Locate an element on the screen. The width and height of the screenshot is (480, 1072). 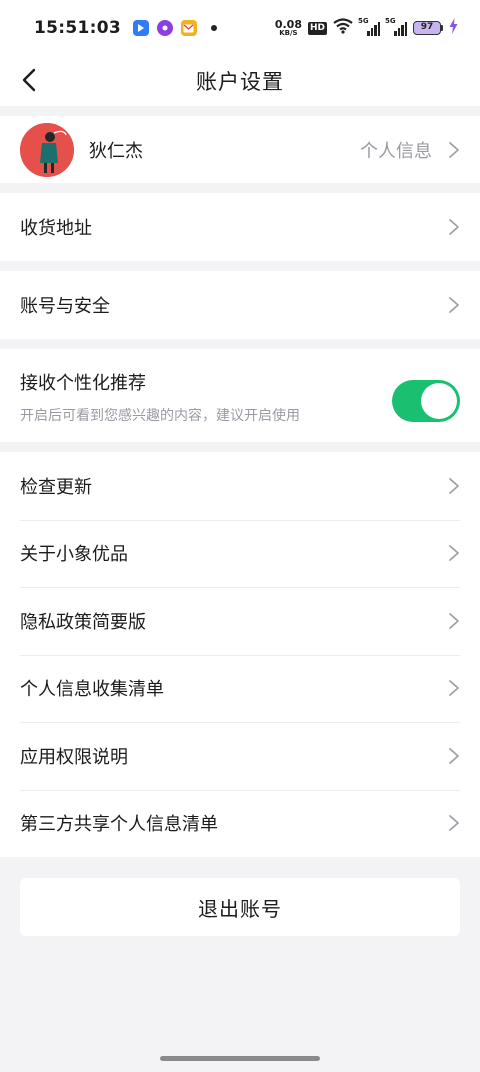
personalized-description: 开启后可看到您感兴趣的内容，建议开启使用 is located at coordinates (160, 416).